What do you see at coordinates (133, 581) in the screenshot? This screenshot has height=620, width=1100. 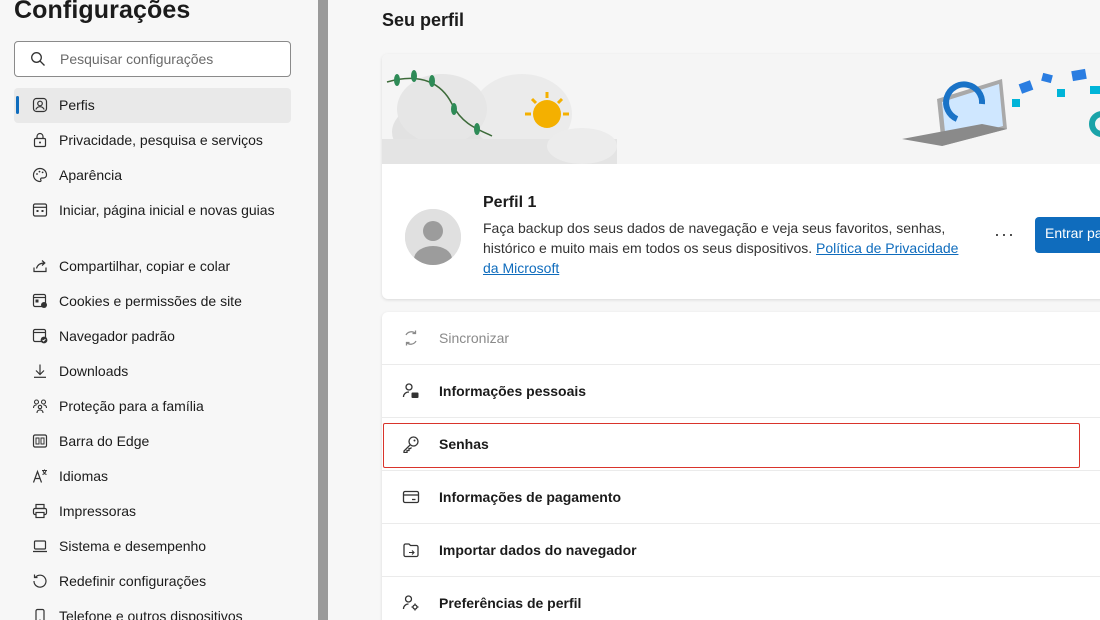 I see `nav-item-label: Redefinir configurações` at bounding box center [133, 581].